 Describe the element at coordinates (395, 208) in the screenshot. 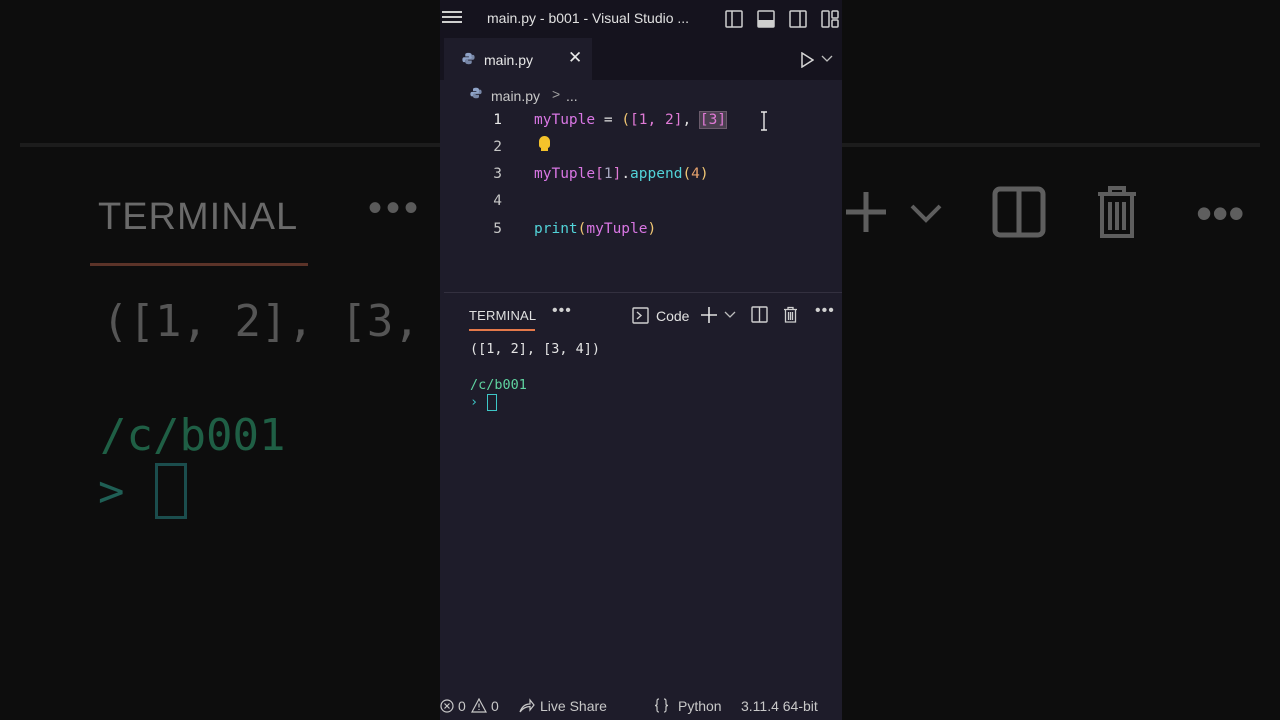

I see `backdrop-dots: •••` at that location.